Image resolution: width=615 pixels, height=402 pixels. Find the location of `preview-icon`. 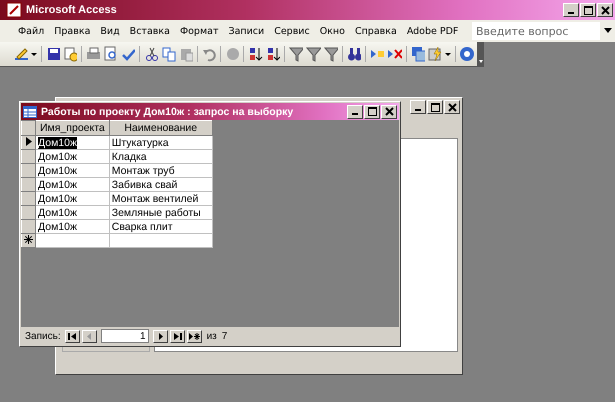

preview-icon is located at coordinates (110, 54).